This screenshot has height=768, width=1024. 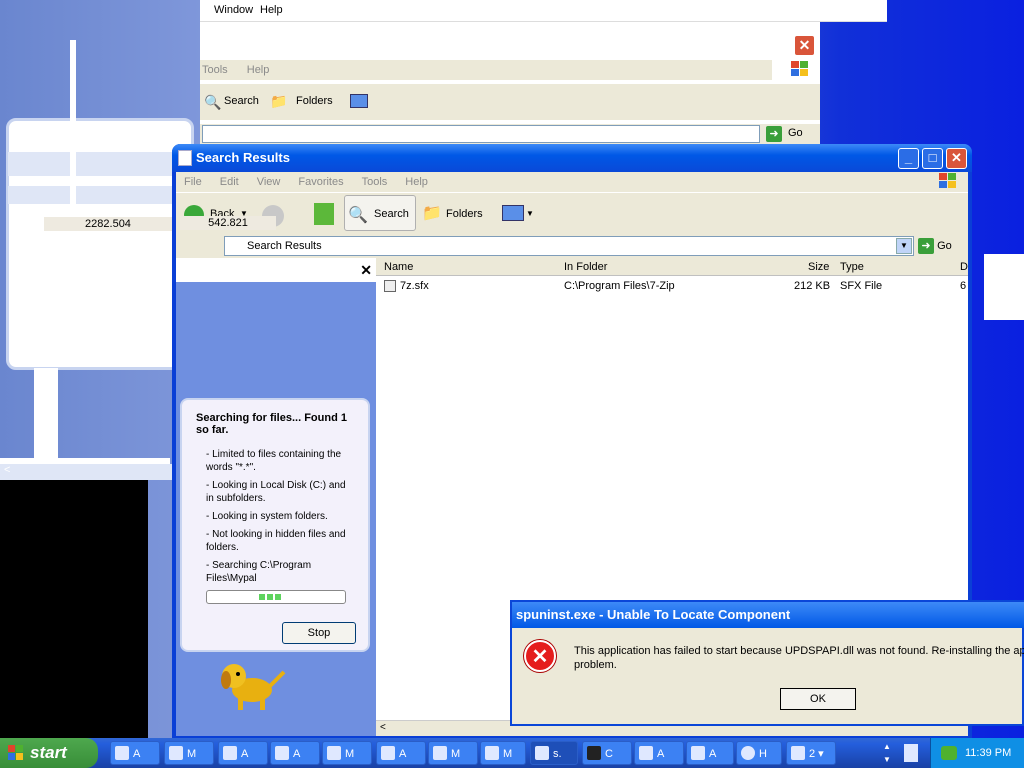 I want to click on go-button: ➜ Go, so click(x=938, y=246).